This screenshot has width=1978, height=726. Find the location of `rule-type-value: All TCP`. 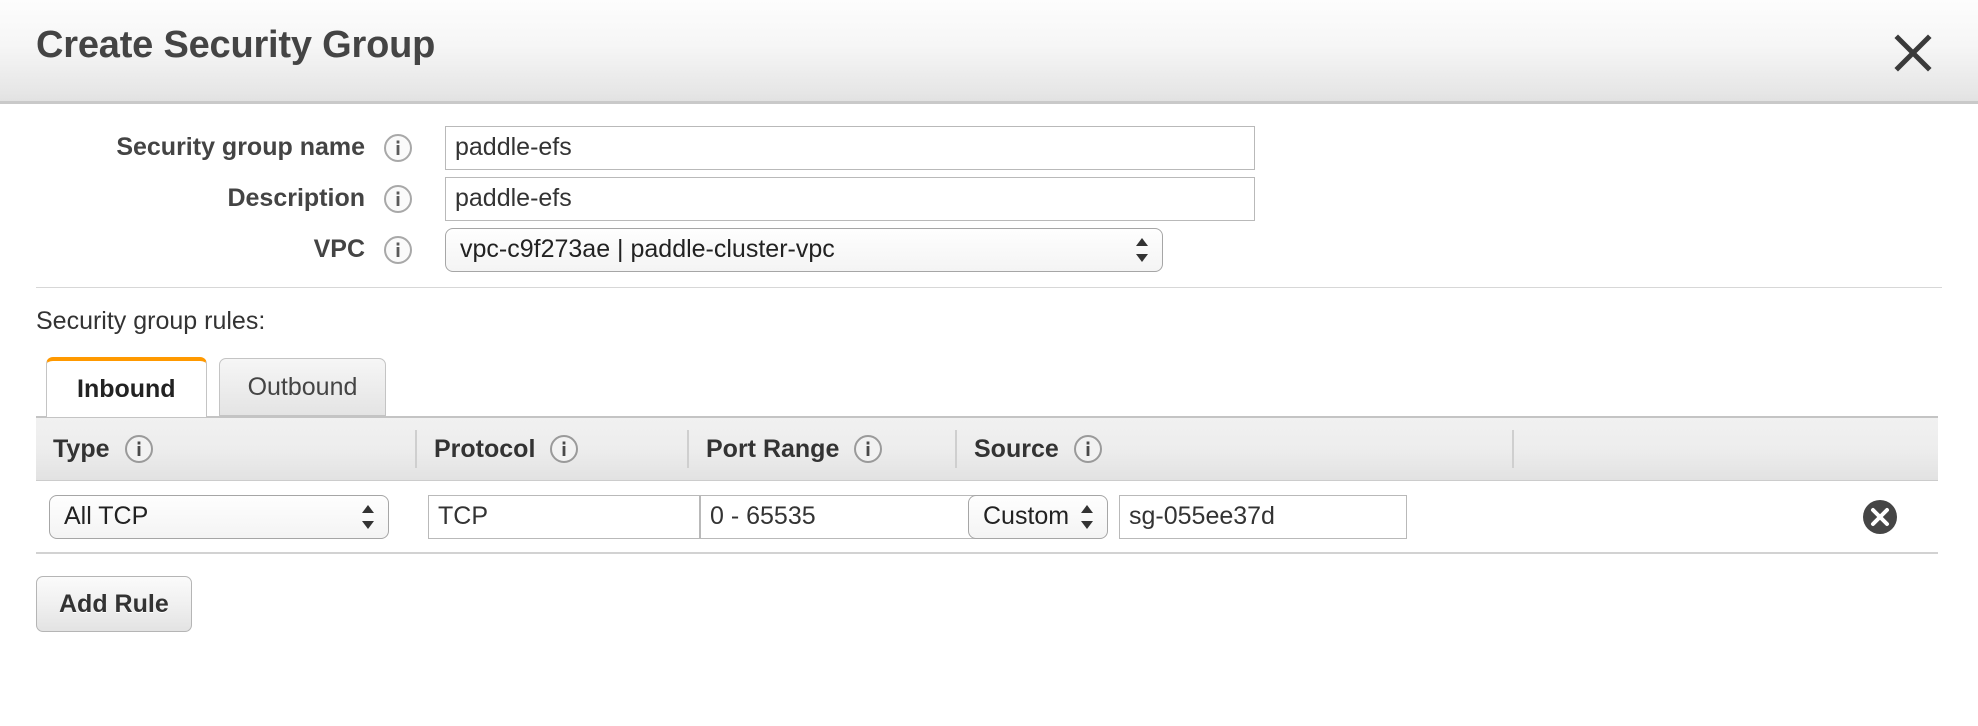

rule-type-value: All TCP is located at coordinates (106, 516).